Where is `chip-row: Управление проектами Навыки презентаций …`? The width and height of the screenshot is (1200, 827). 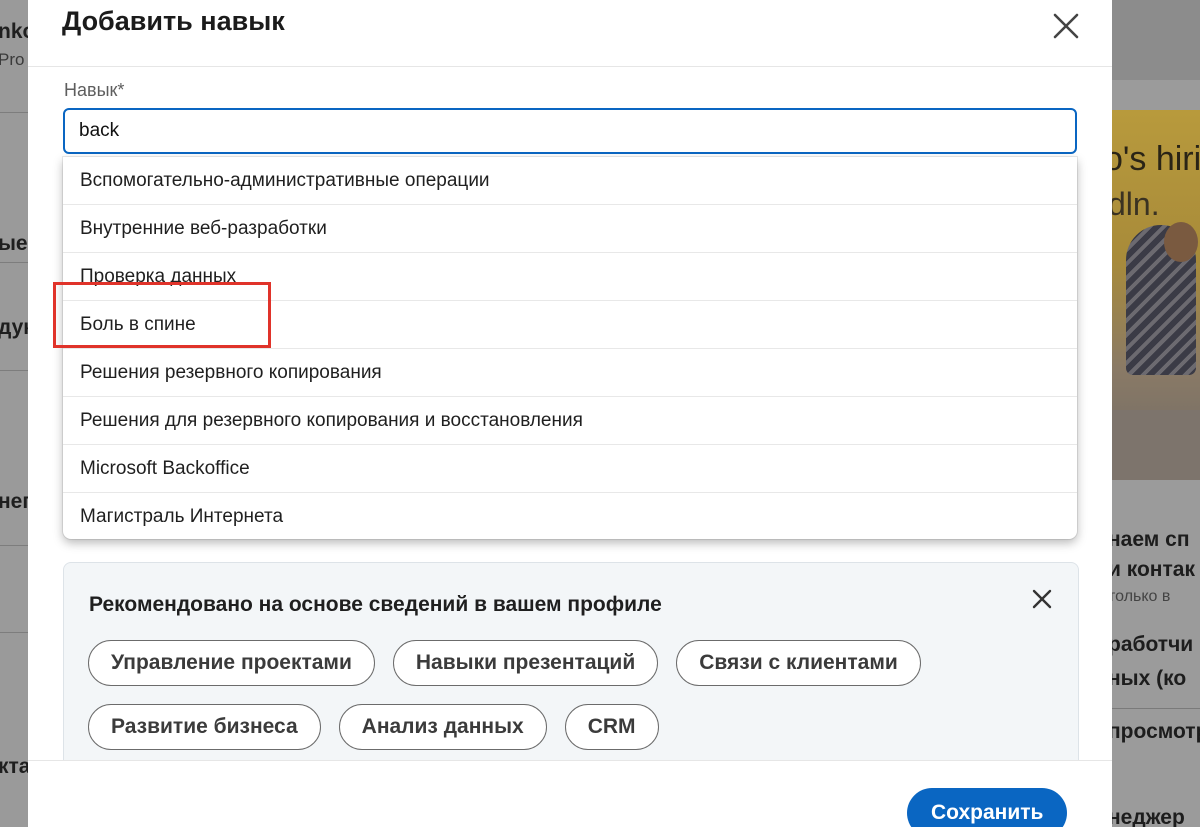
chip-row: Управление проектами Навыки презентаций … is located at coordinates (504, 663).